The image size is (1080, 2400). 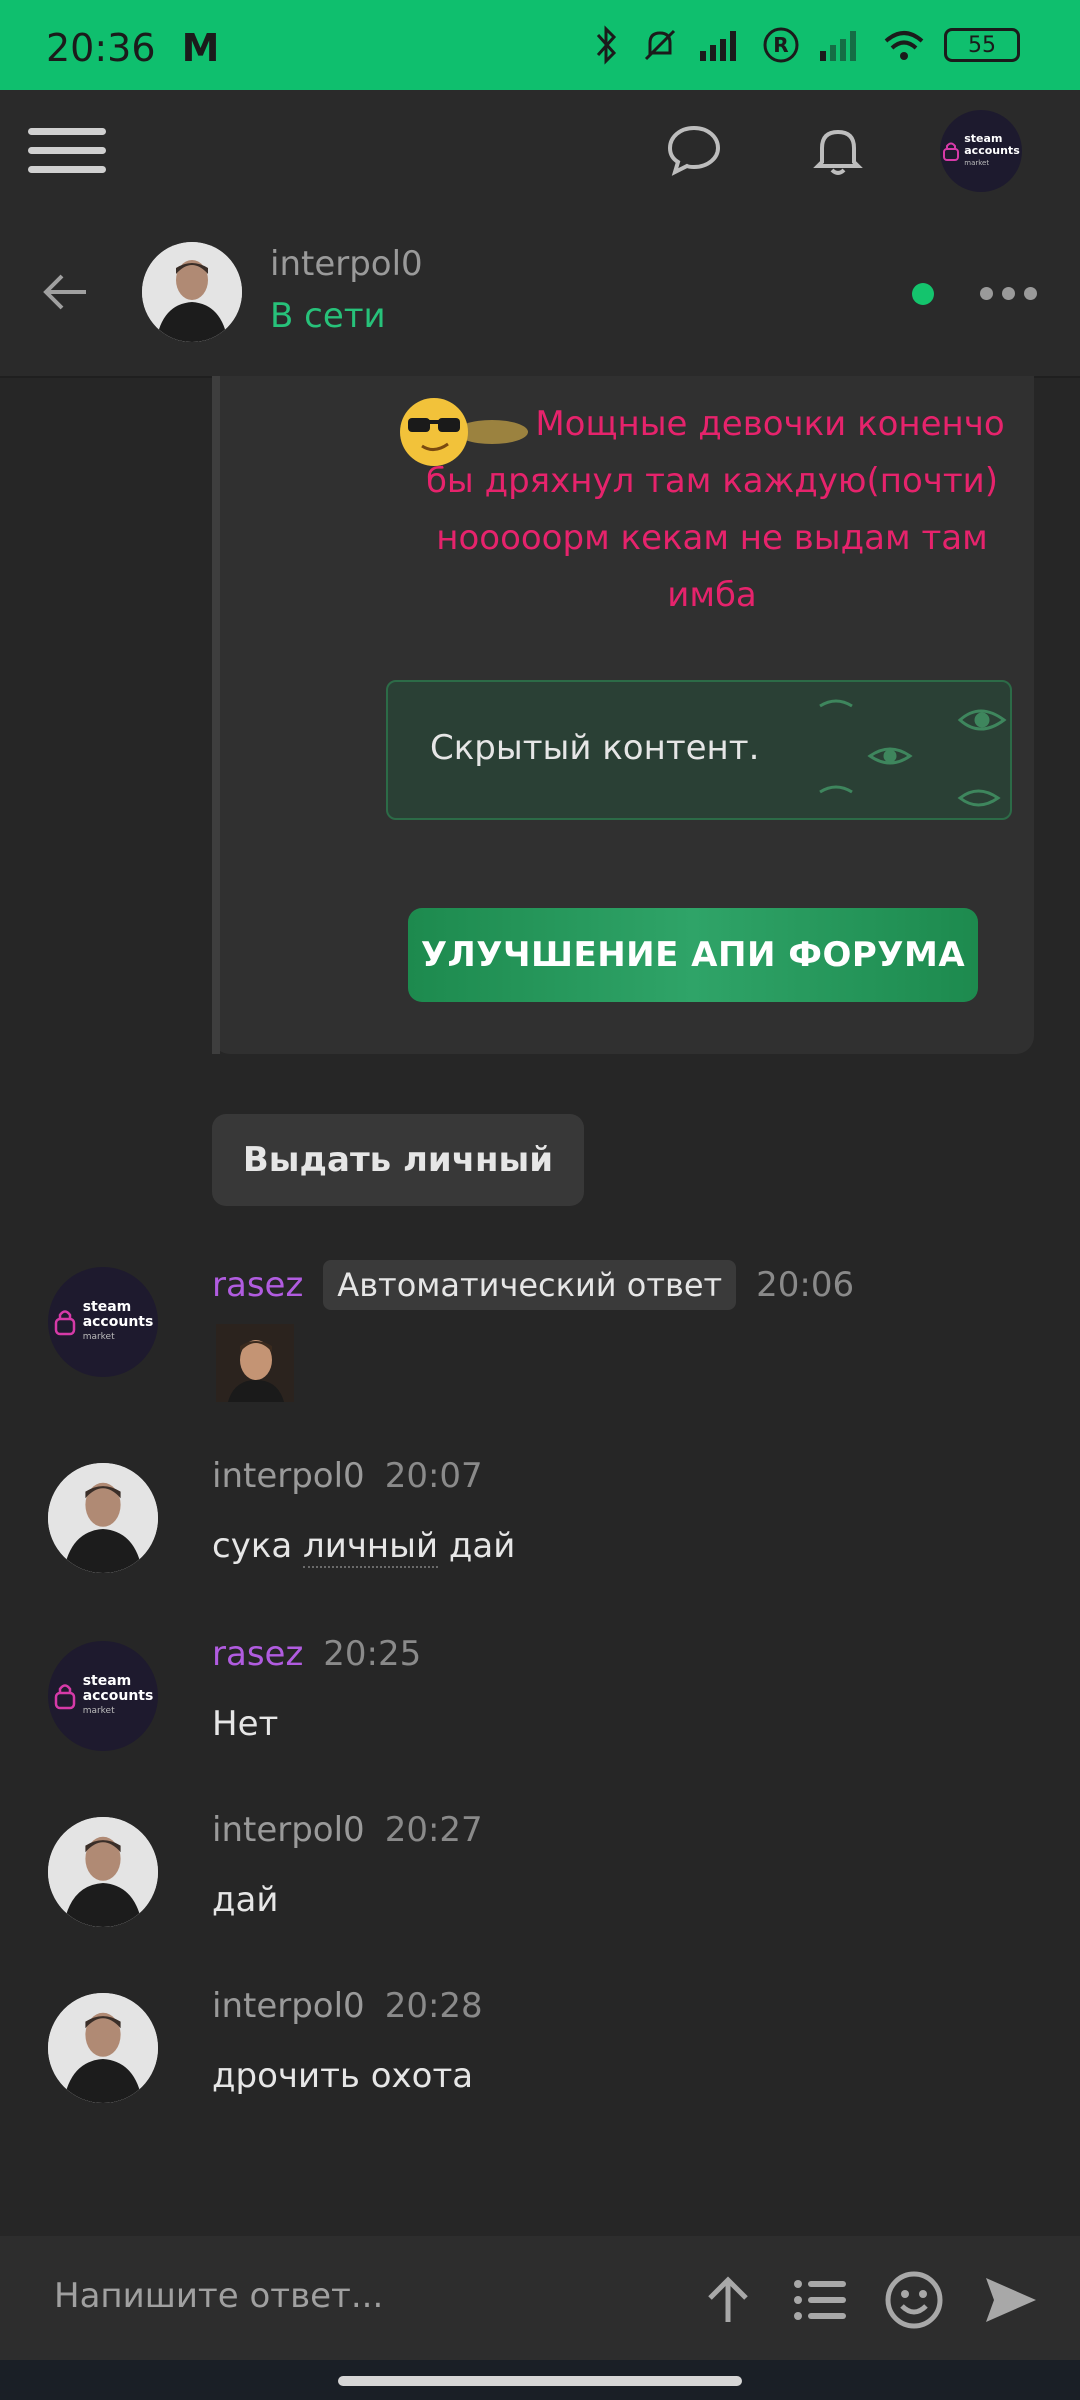 What do you see at coordinates (1010, 2300) in the screenshot?
I see `send-icon` at bounding box center [1010, 2300].